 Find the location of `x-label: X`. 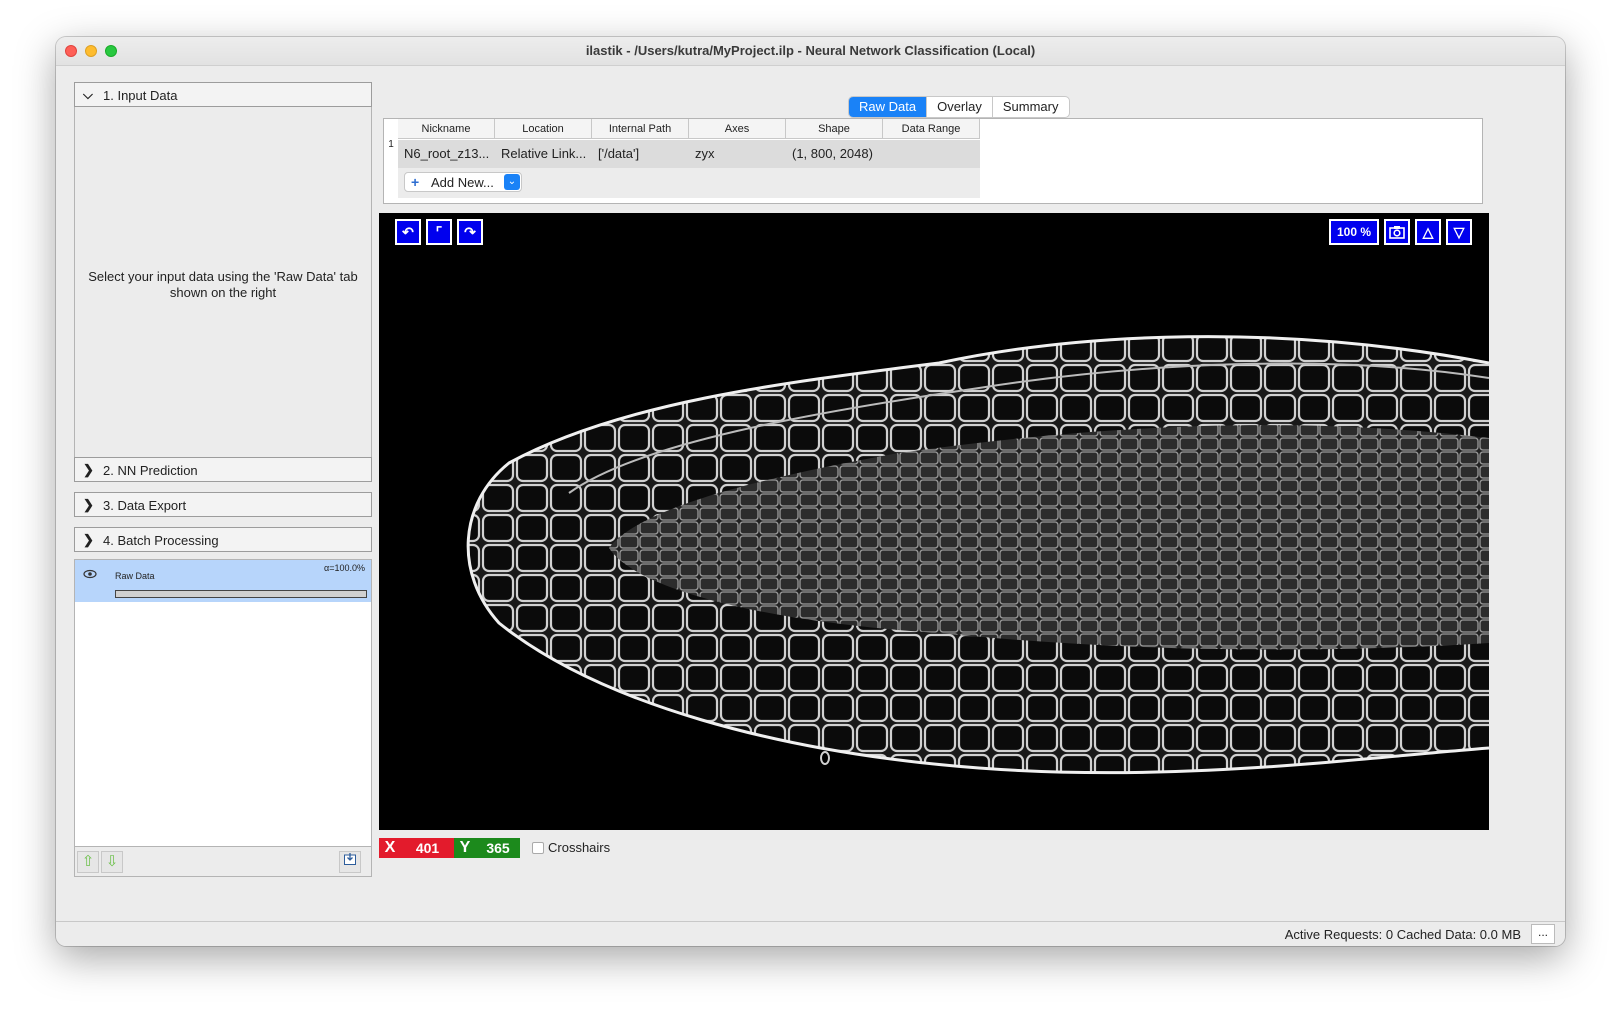

x-label: X is located at coordinates (390, 847).